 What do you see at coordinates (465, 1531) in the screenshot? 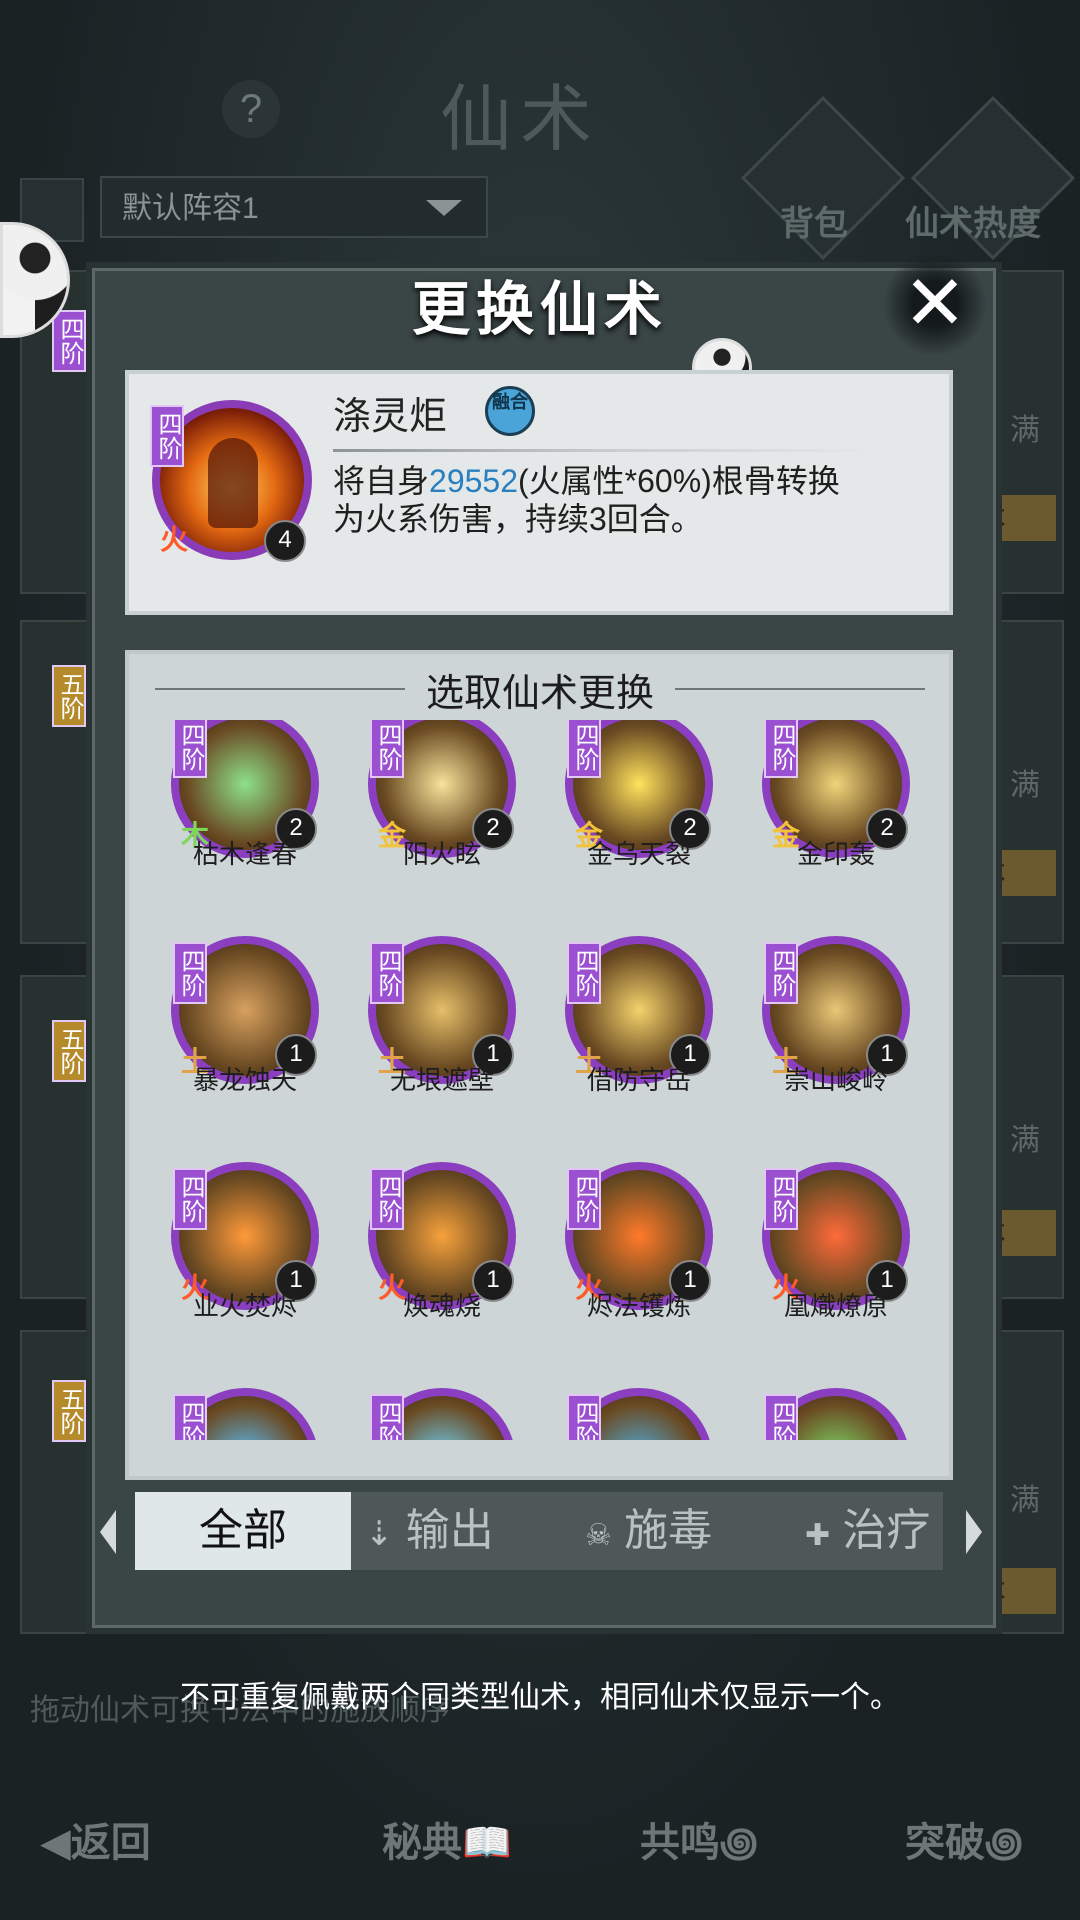
I see `tab-output: ⇣ 输出` at bounding box center [465, 1531].